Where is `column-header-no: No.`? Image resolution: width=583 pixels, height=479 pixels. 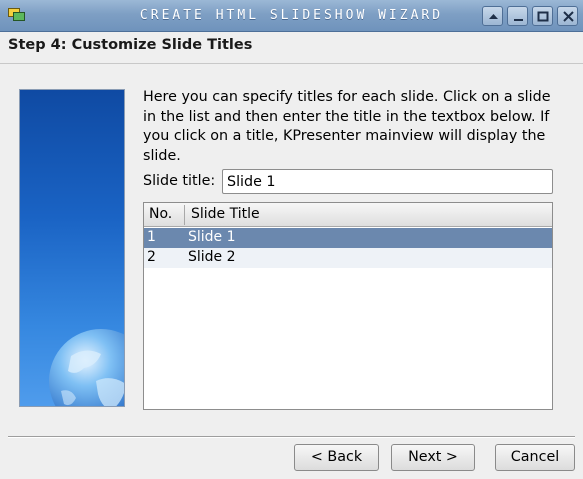 column-header-no: No. is located at coordinates (160, 214).